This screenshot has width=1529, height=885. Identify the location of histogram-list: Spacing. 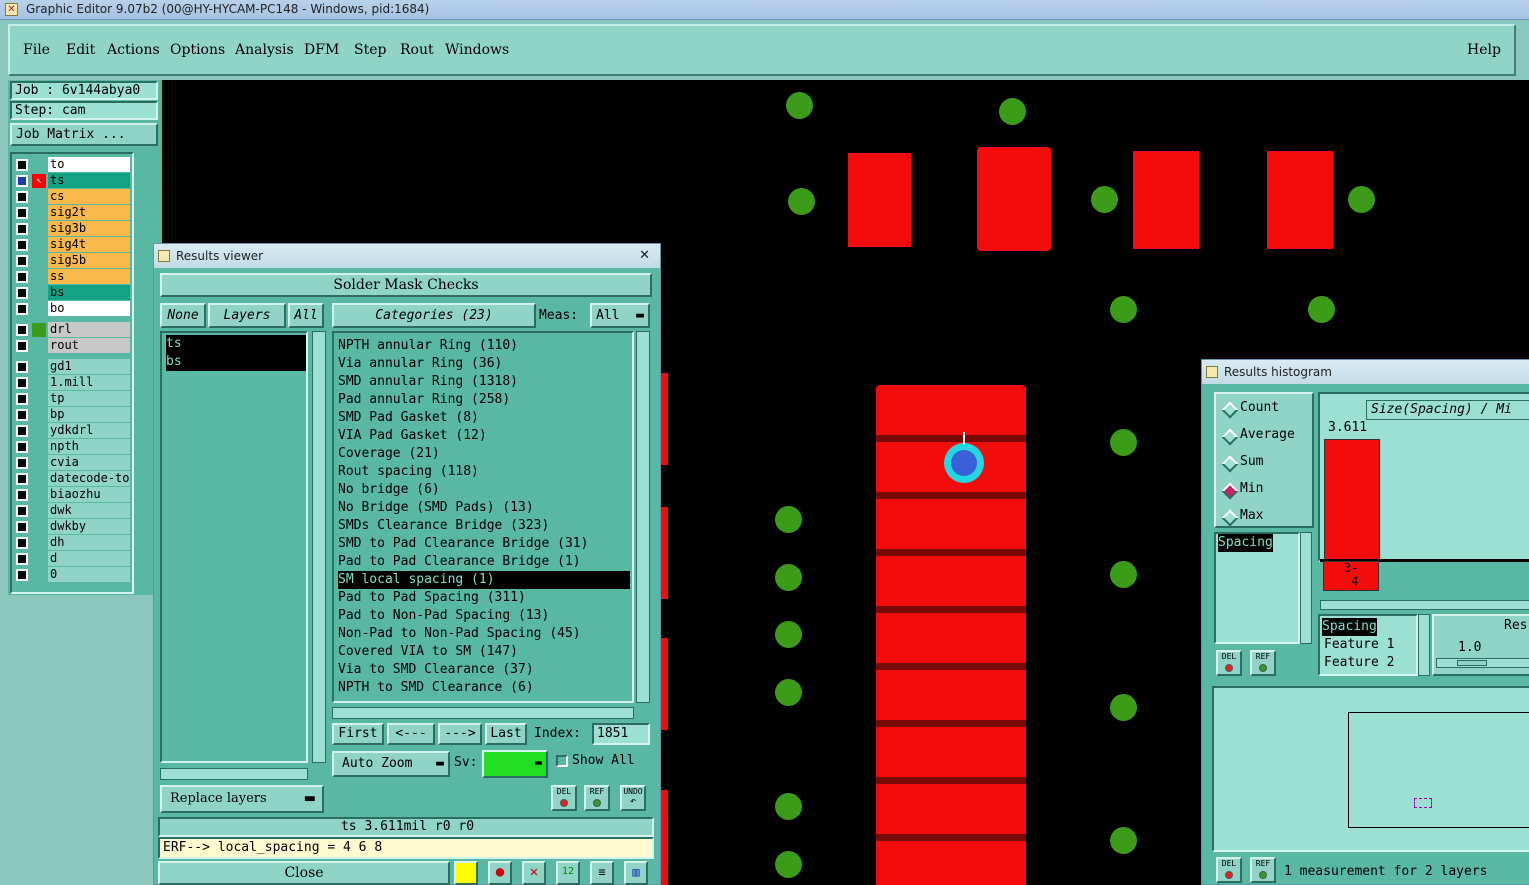
(1257, 588).